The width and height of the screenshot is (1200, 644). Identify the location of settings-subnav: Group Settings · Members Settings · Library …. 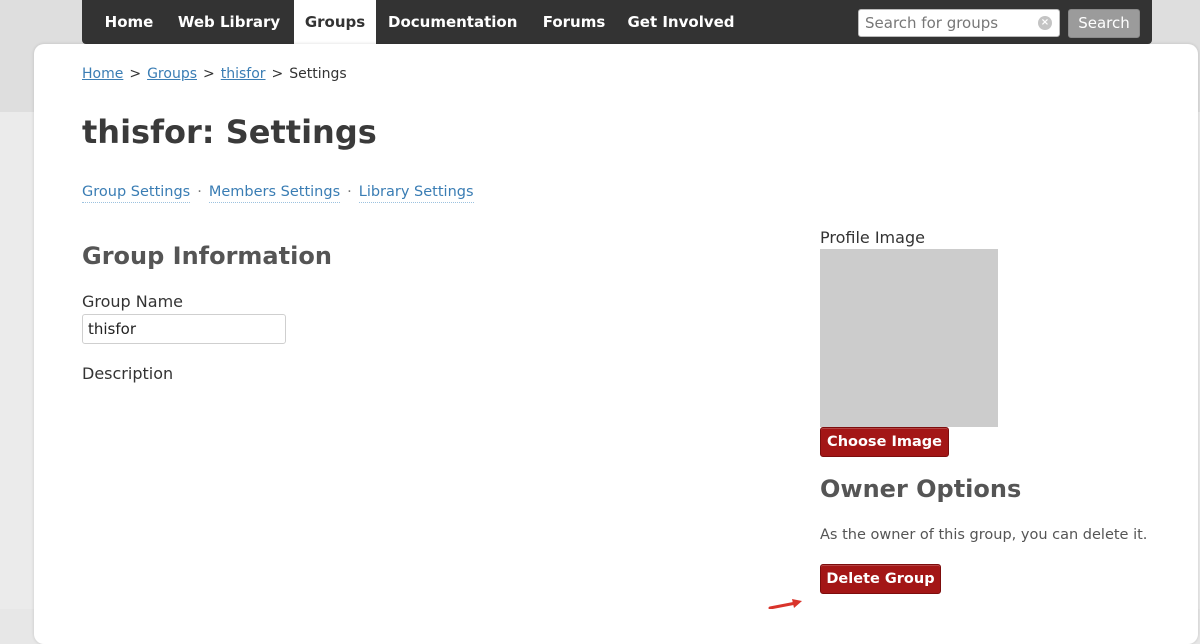
(278, 193).